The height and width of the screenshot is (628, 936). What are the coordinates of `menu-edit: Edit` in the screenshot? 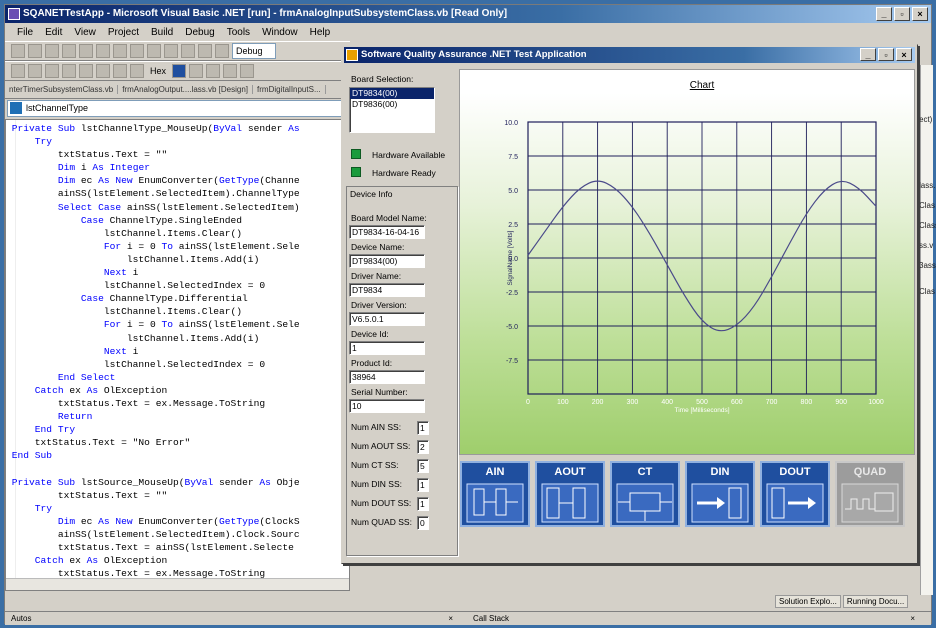 It's located at (53, 32).